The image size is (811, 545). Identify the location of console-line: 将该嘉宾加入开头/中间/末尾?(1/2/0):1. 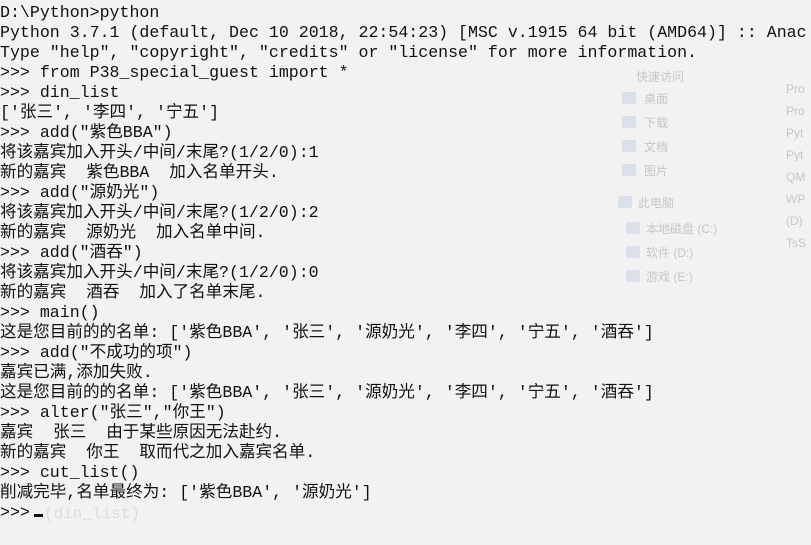
(159, 152).